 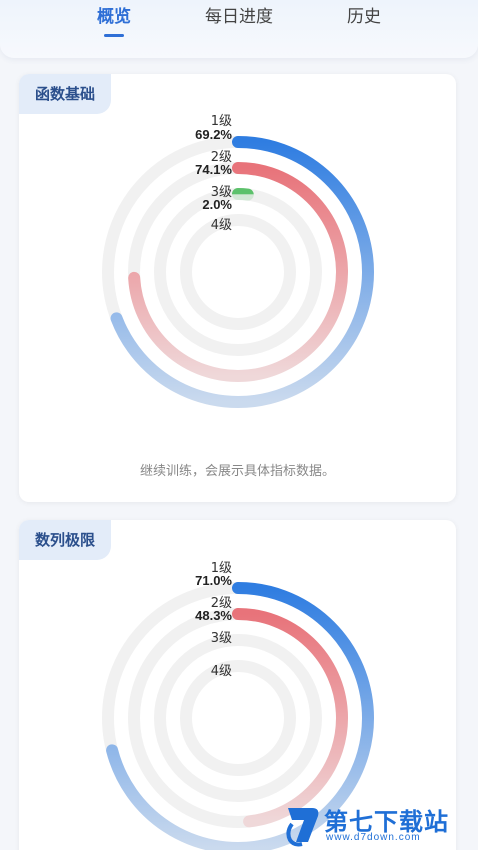 What do you see at coordinates (302, 827) in the screenshot?
I see `d7-logo-icon` at bounding box center [302, 827].